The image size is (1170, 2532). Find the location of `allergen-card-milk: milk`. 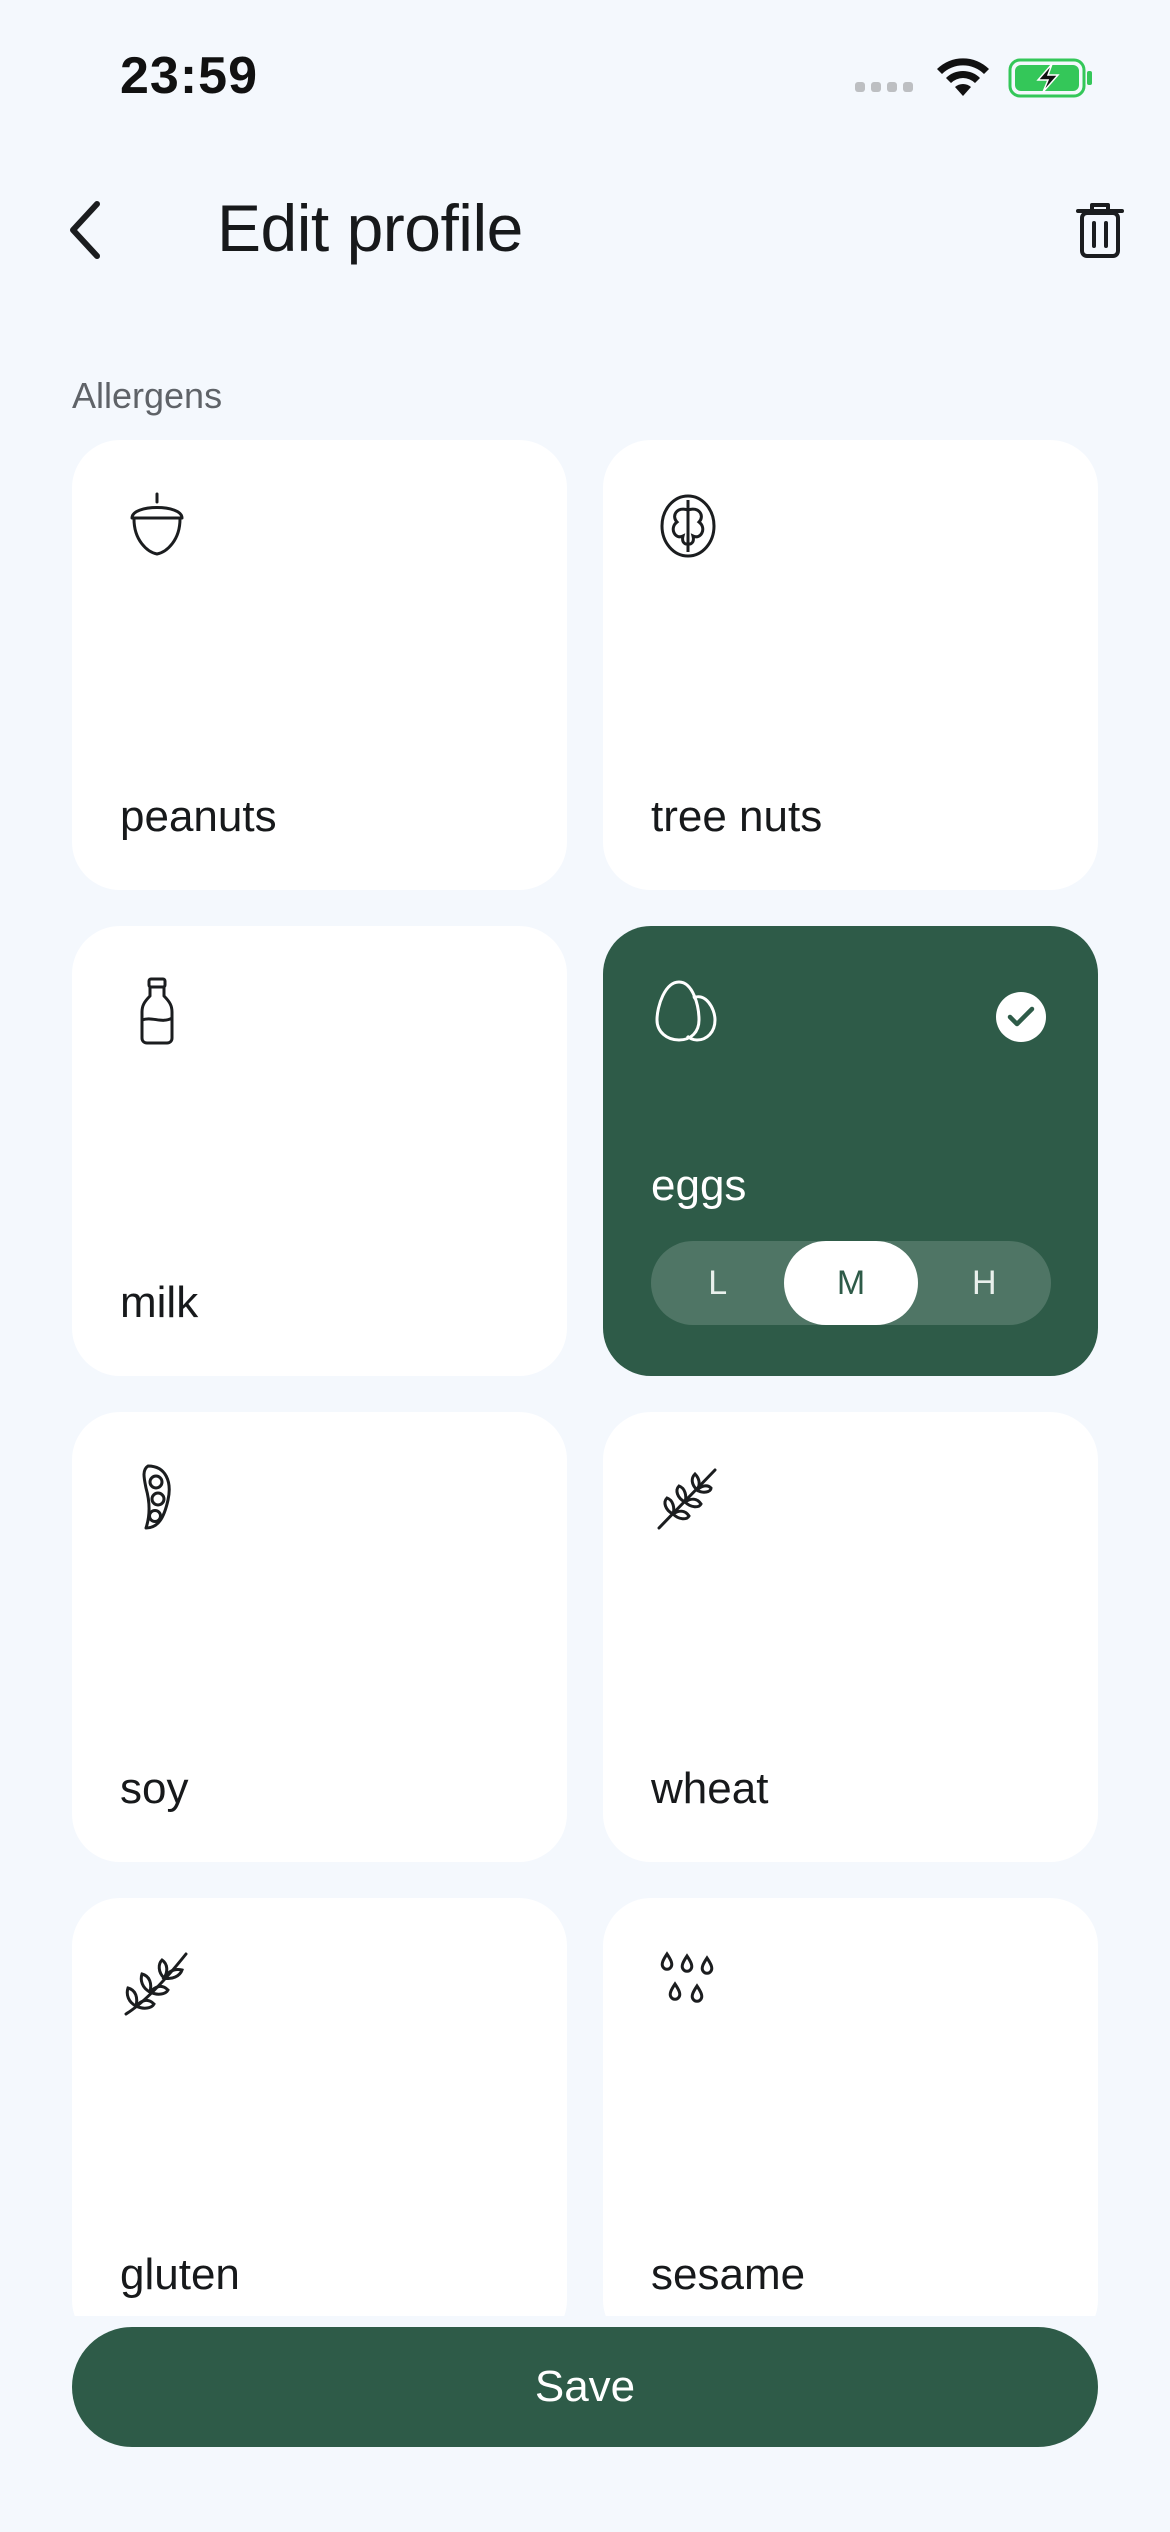

allergen-card-milk: milk is located at coordinates (319, 1151).